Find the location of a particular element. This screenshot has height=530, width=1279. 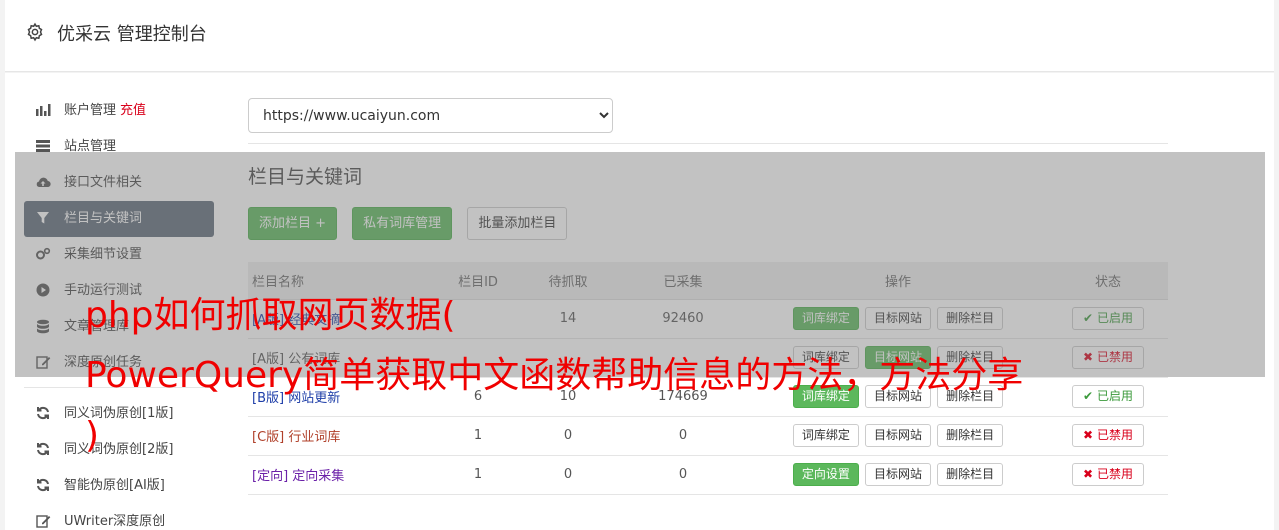

status-toggle: ✔ 已启用 is located at coordinates (1108, 396).